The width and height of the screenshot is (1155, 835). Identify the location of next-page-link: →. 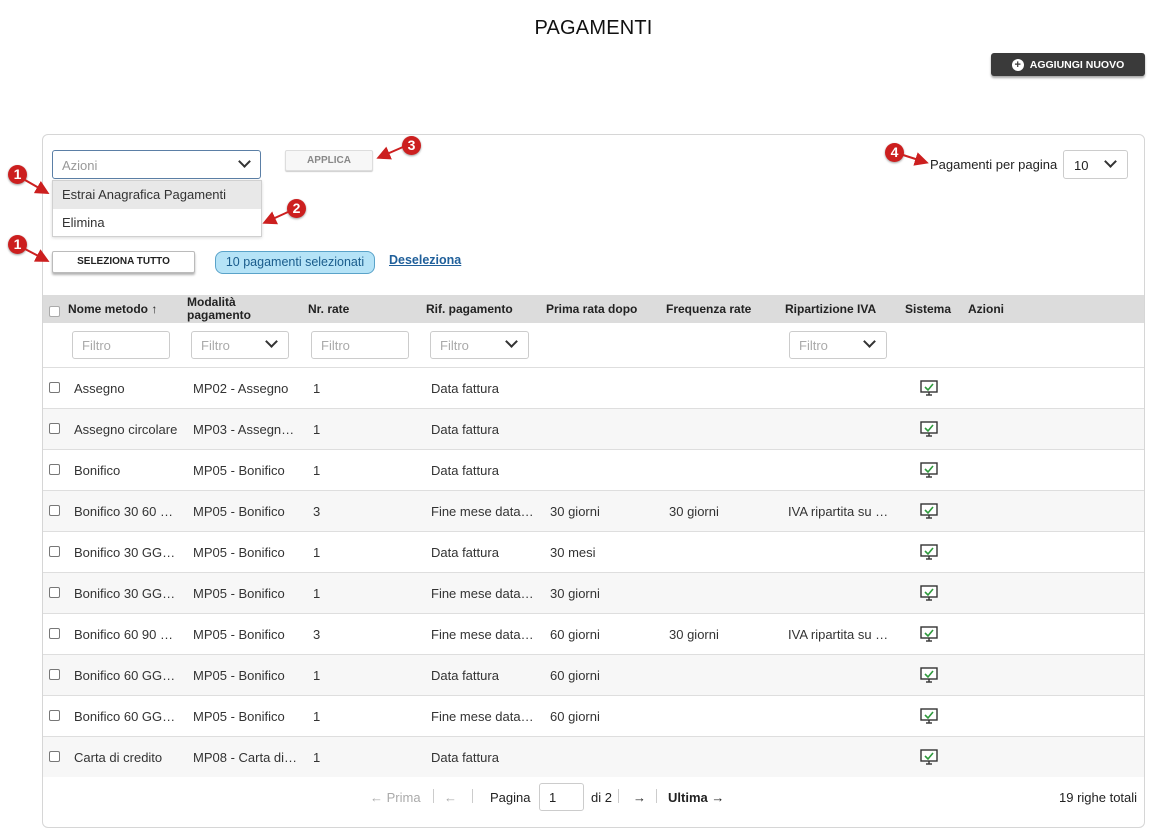
(639, 797).